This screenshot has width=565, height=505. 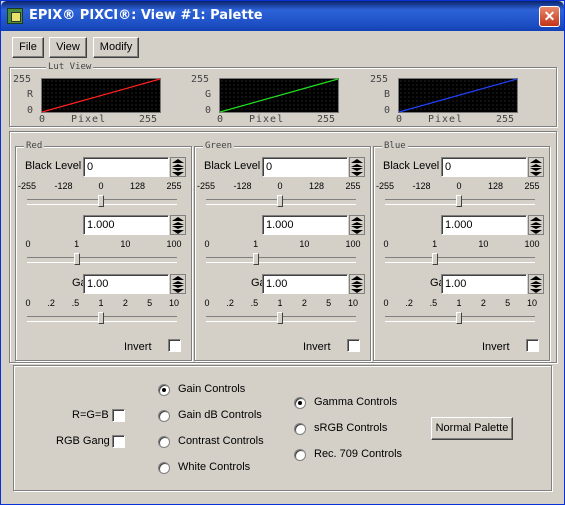 What do you see at coordinates (118, 415) in the screenshot?
I see `rgb-equal-checkbox` at bounding box center [118, 415].